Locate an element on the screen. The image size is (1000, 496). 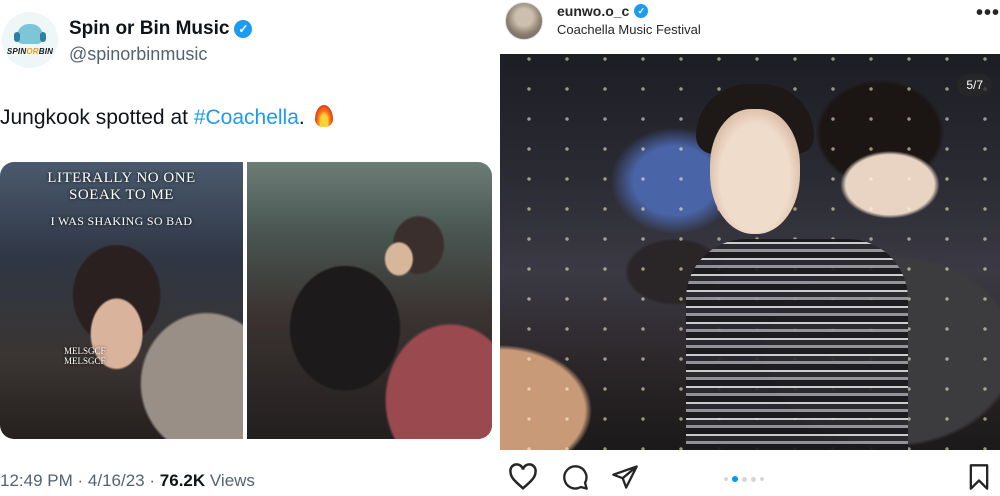
photo-subject-face is located at coordinates (755, 171).